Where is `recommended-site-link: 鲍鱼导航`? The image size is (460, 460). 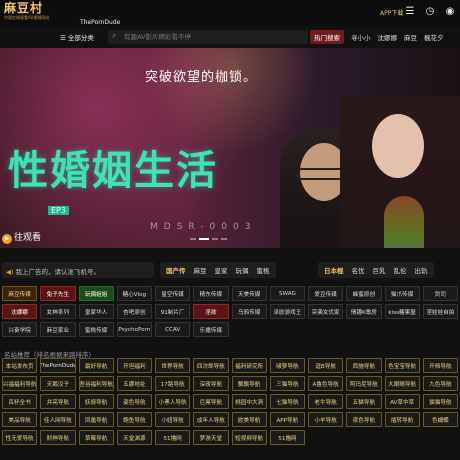
recommended-site-link: 鲍鱼导航 is located at coordinates (134, 419).